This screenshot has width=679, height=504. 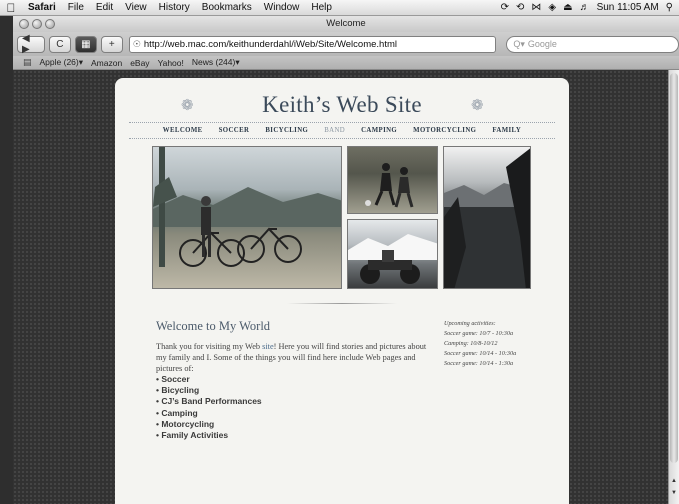 What do you see at coordinates (234, 130) in the screenshot?
I see `nav-soccer: SOCCER` at bounding box center [234, 130].